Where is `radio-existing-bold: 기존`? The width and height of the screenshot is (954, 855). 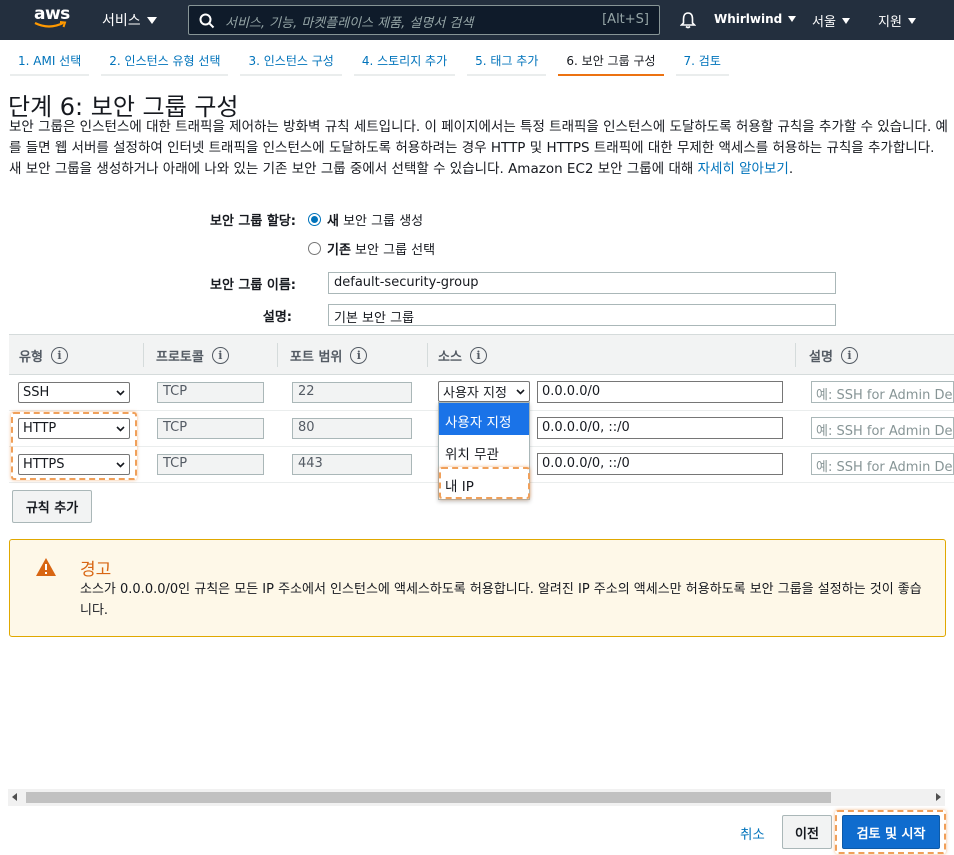 radio-existing-bold: 기존 is located at coordinates (339, 250).